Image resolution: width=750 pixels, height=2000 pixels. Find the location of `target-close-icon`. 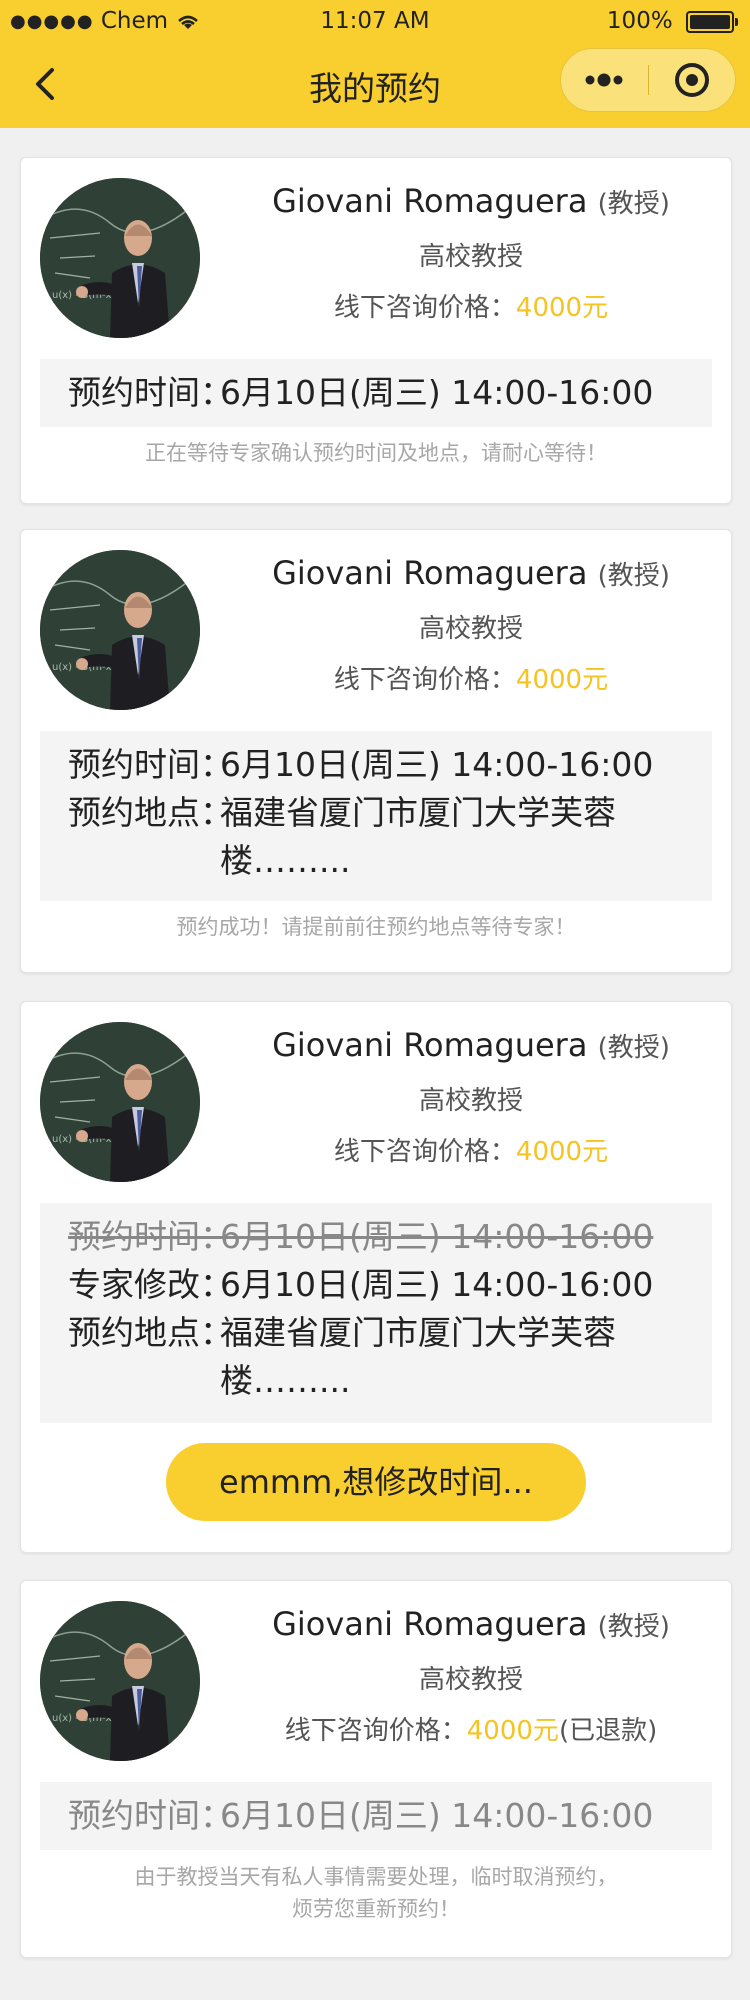

target-close-icon is located at coordinates (692, 80).